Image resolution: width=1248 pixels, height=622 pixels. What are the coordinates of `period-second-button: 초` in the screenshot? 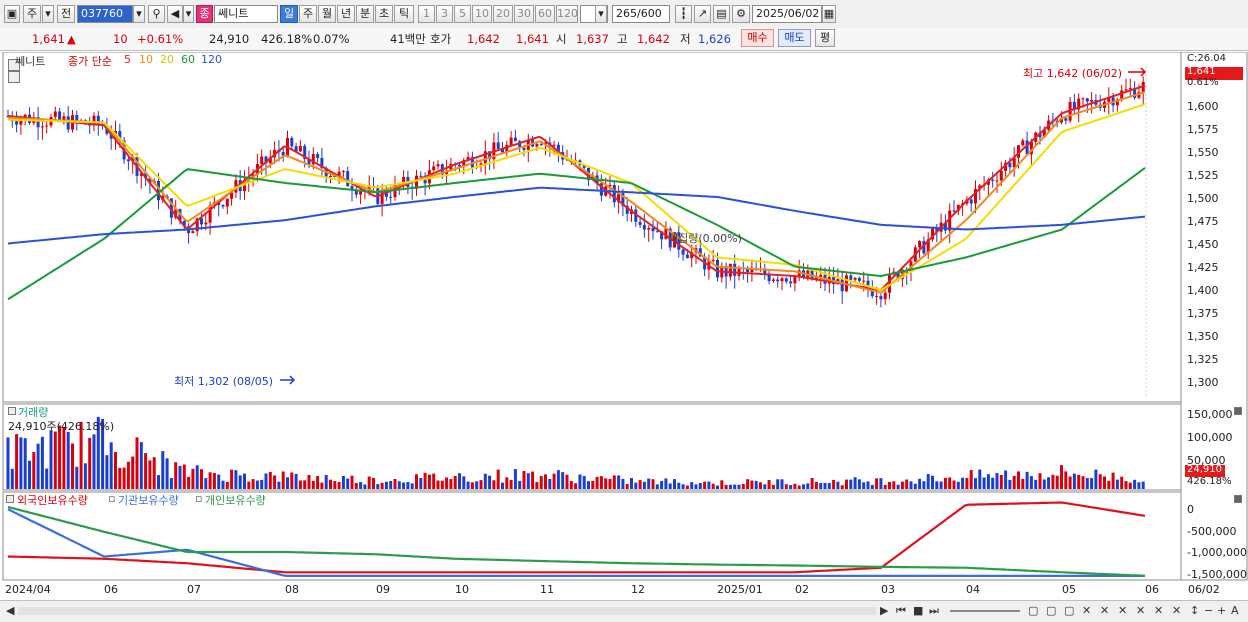 It's located at (384, 14).